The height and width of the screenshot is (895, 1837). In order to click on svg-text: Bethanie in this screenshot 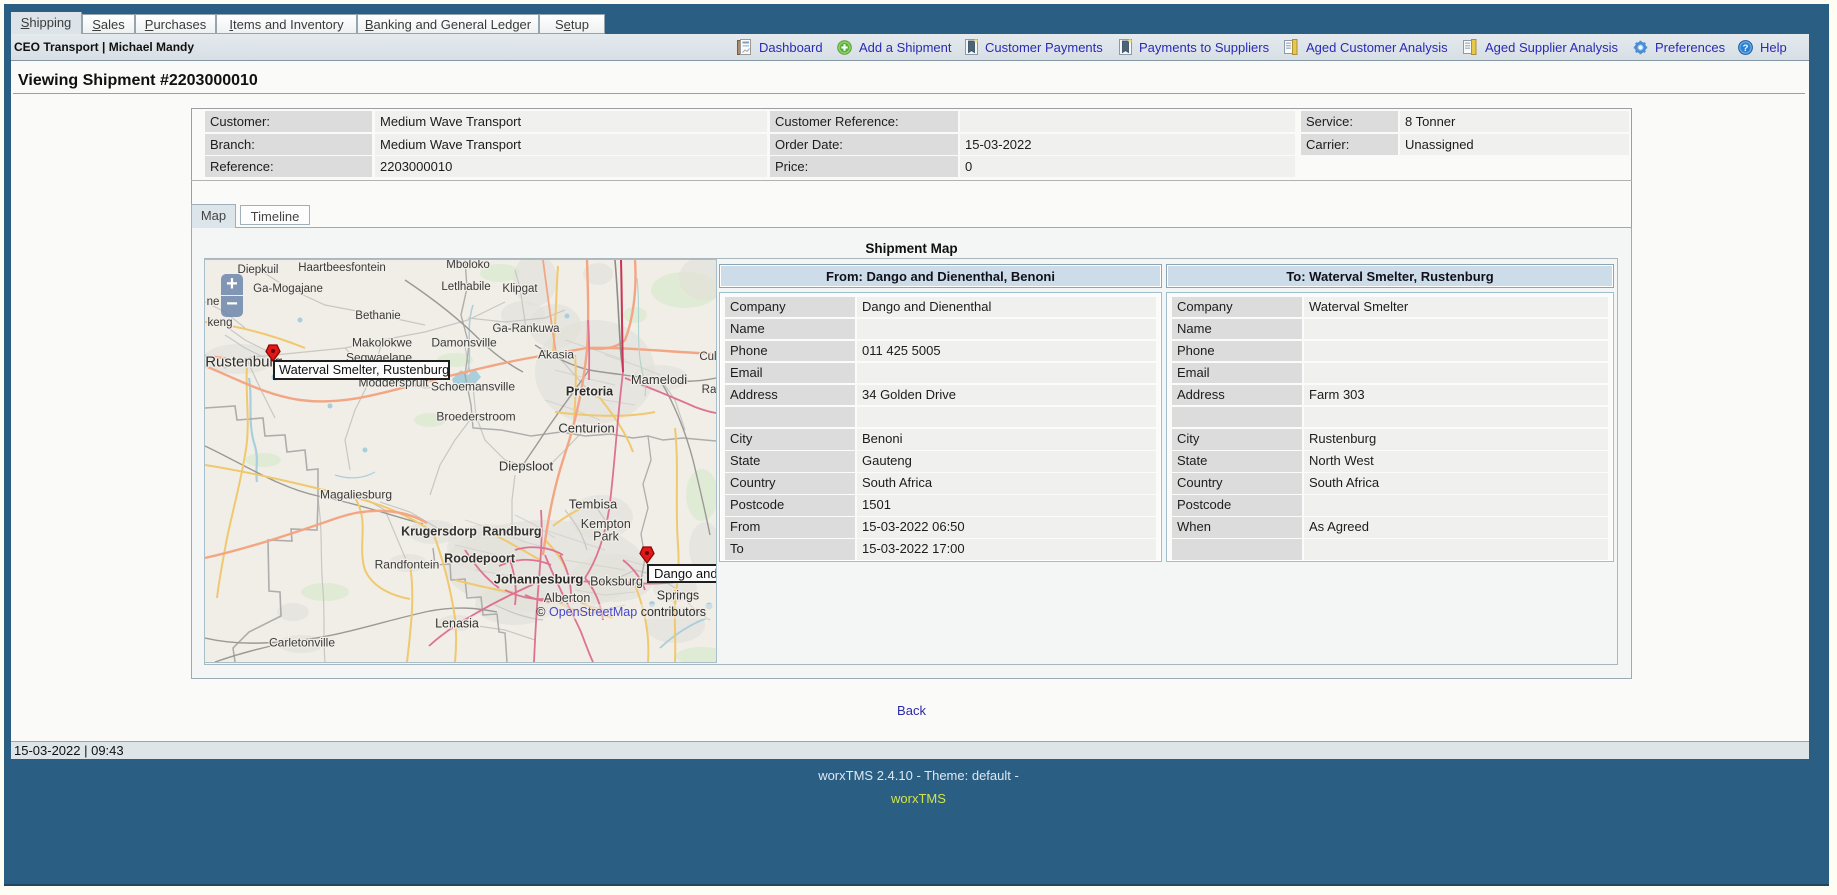, I will do `click(377, 316)`.